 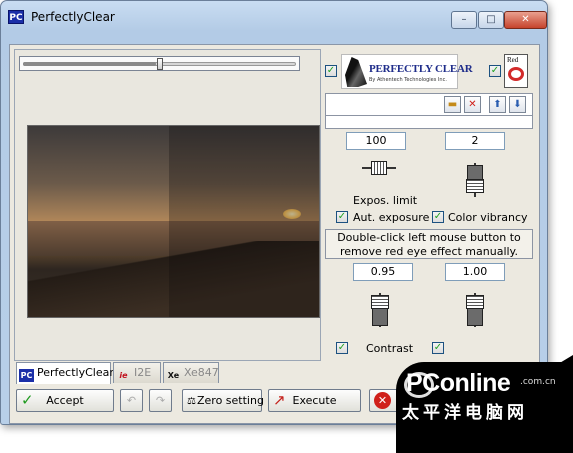 What do you see at coordinates (342, 348) in the screenshot?
I see `contrast-checkbox: ✓` at bounding box center [342, 348].